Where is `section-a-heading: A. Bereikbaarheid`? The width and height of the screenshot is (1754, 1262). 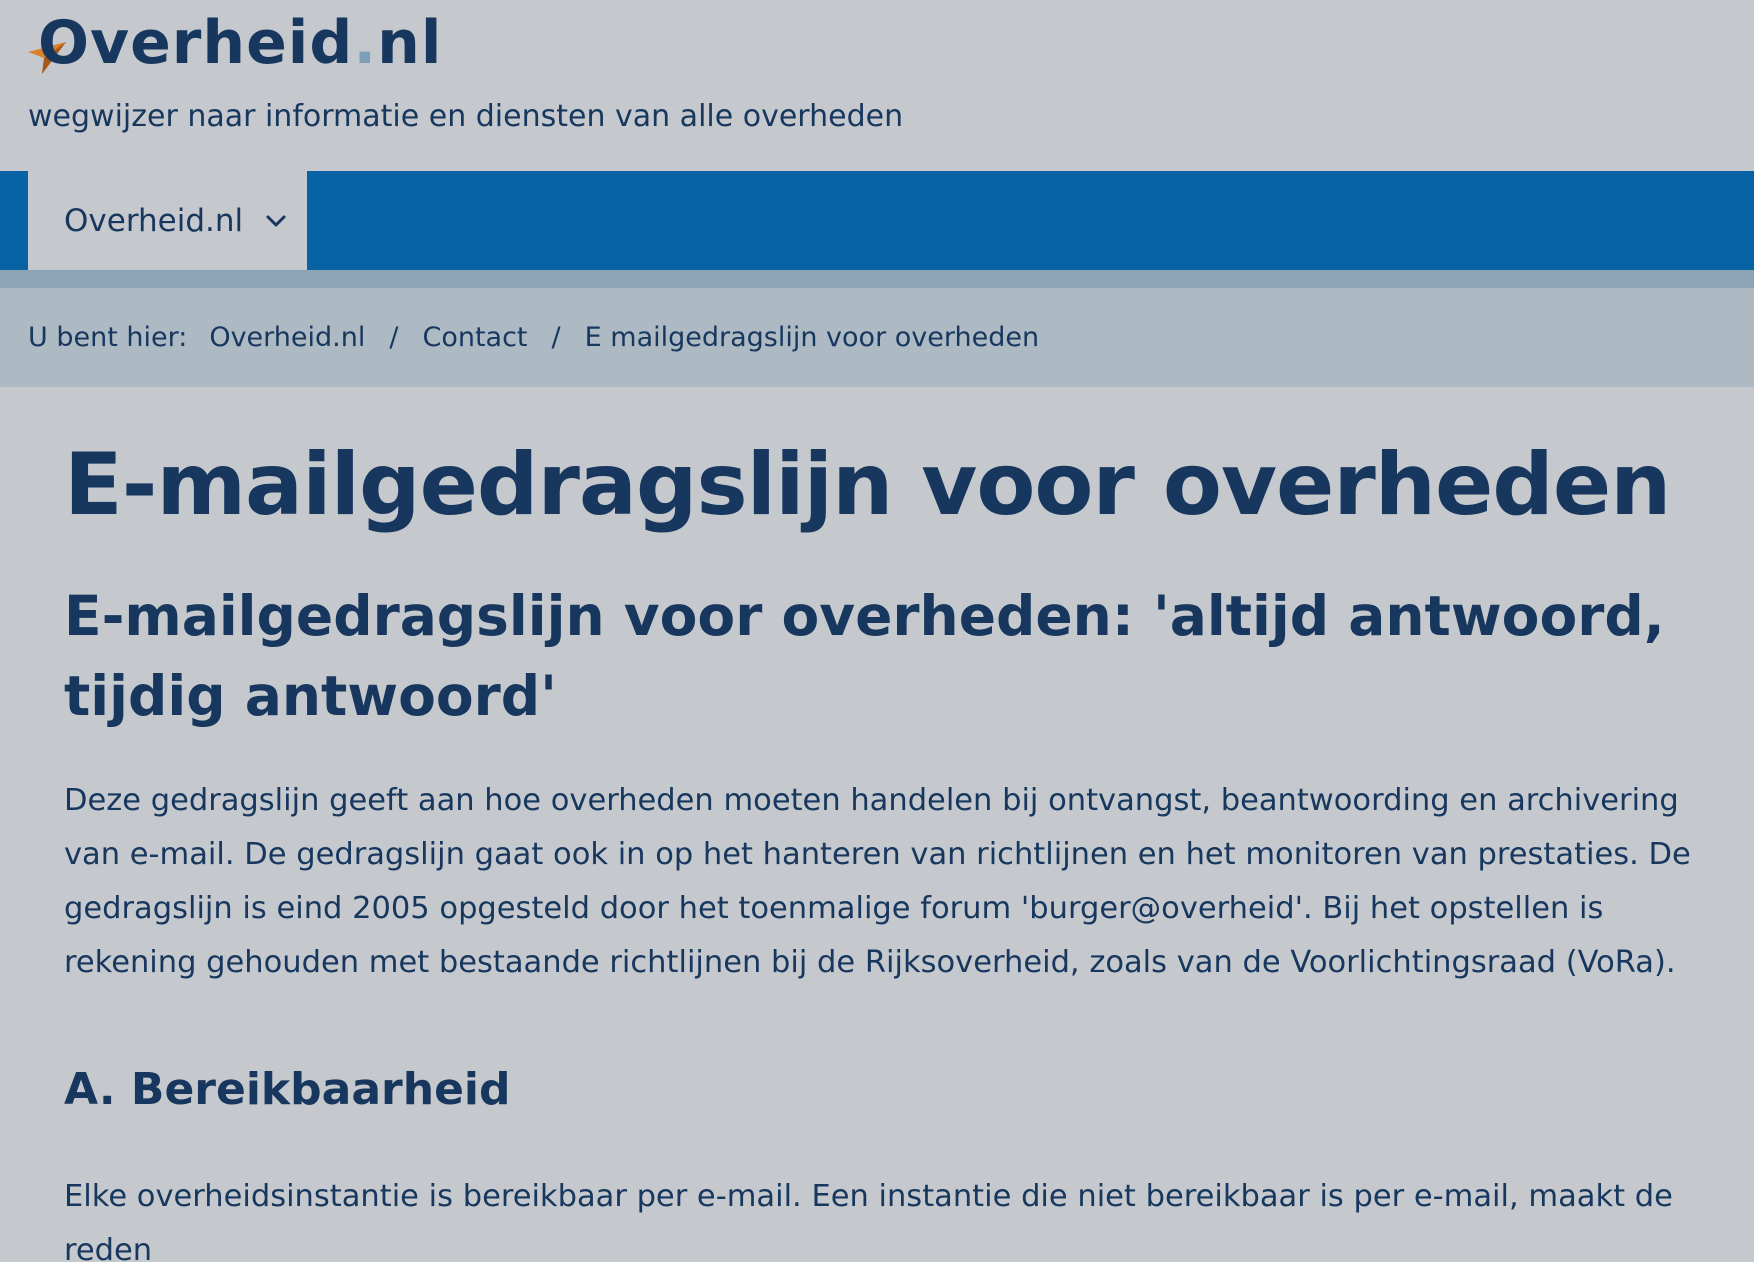 section-a-heading: A. Bereikbaarheid is located at coordinates (287, 1089).